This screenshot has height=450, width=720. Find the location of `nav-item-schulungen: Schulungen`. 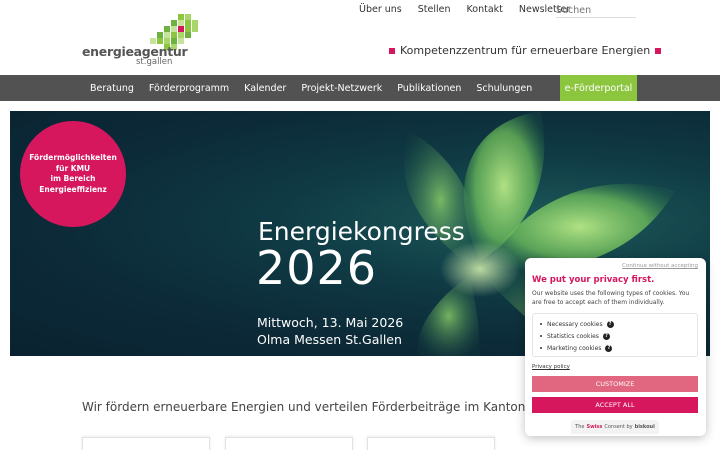

nav-item-schulungen: Schulungen is located at coordinates (504, 88).